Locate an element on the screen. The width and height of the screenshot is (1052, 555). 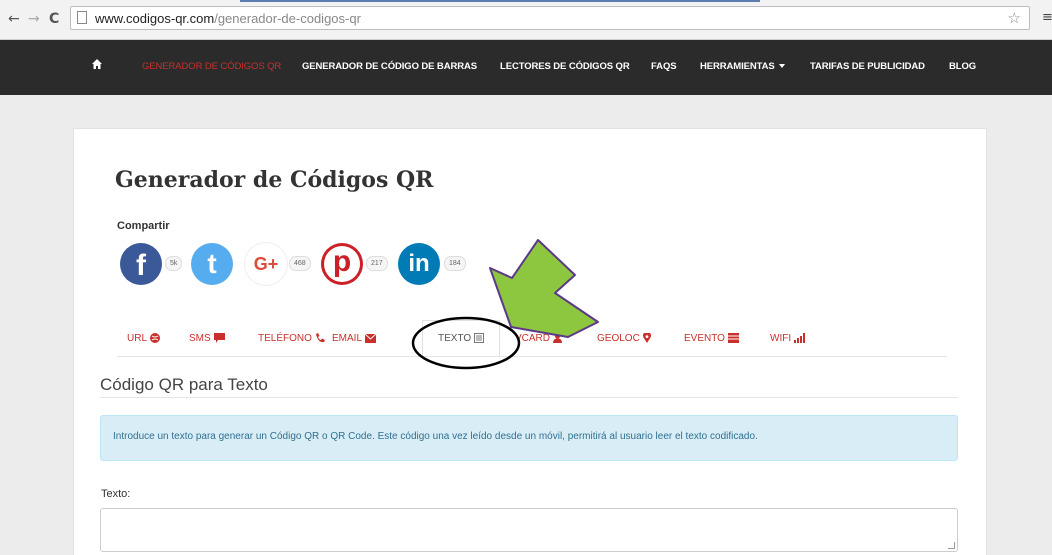
annotation-overlay is located at coordinates (505, 304).